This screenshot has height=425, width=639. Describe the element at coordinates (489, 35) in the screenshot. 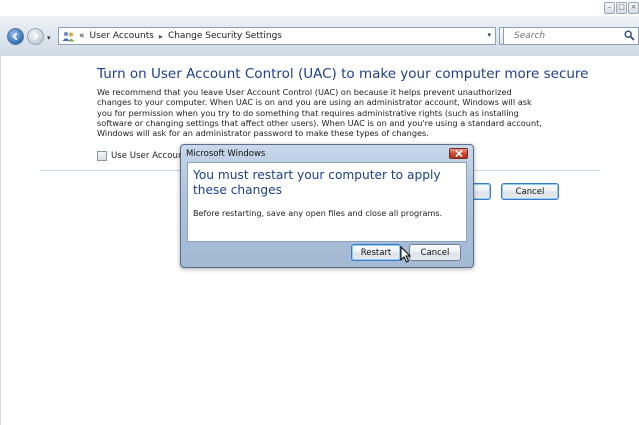

I see `address-dropdown-icon: ▾` at that location.